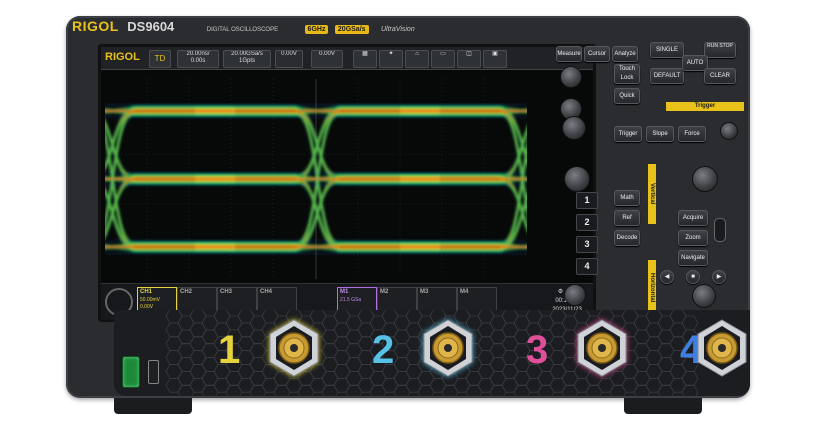 The image size is (813, 438). Describe the element at coordinates (351, 29) in the screenshot. I see `sample-rate-badge: 20GSa/s` at that location.